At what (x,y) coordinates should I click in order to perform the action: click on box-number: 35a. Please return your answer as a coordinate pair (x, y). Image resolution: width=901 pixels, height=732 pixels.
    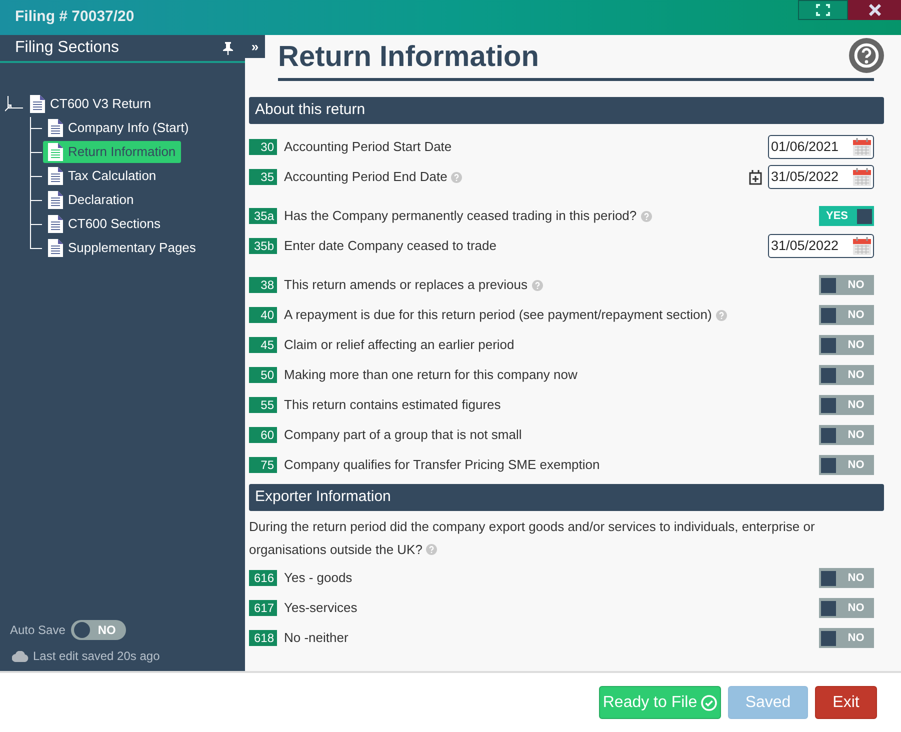
    Looking at the image, I should click on (263, 216).